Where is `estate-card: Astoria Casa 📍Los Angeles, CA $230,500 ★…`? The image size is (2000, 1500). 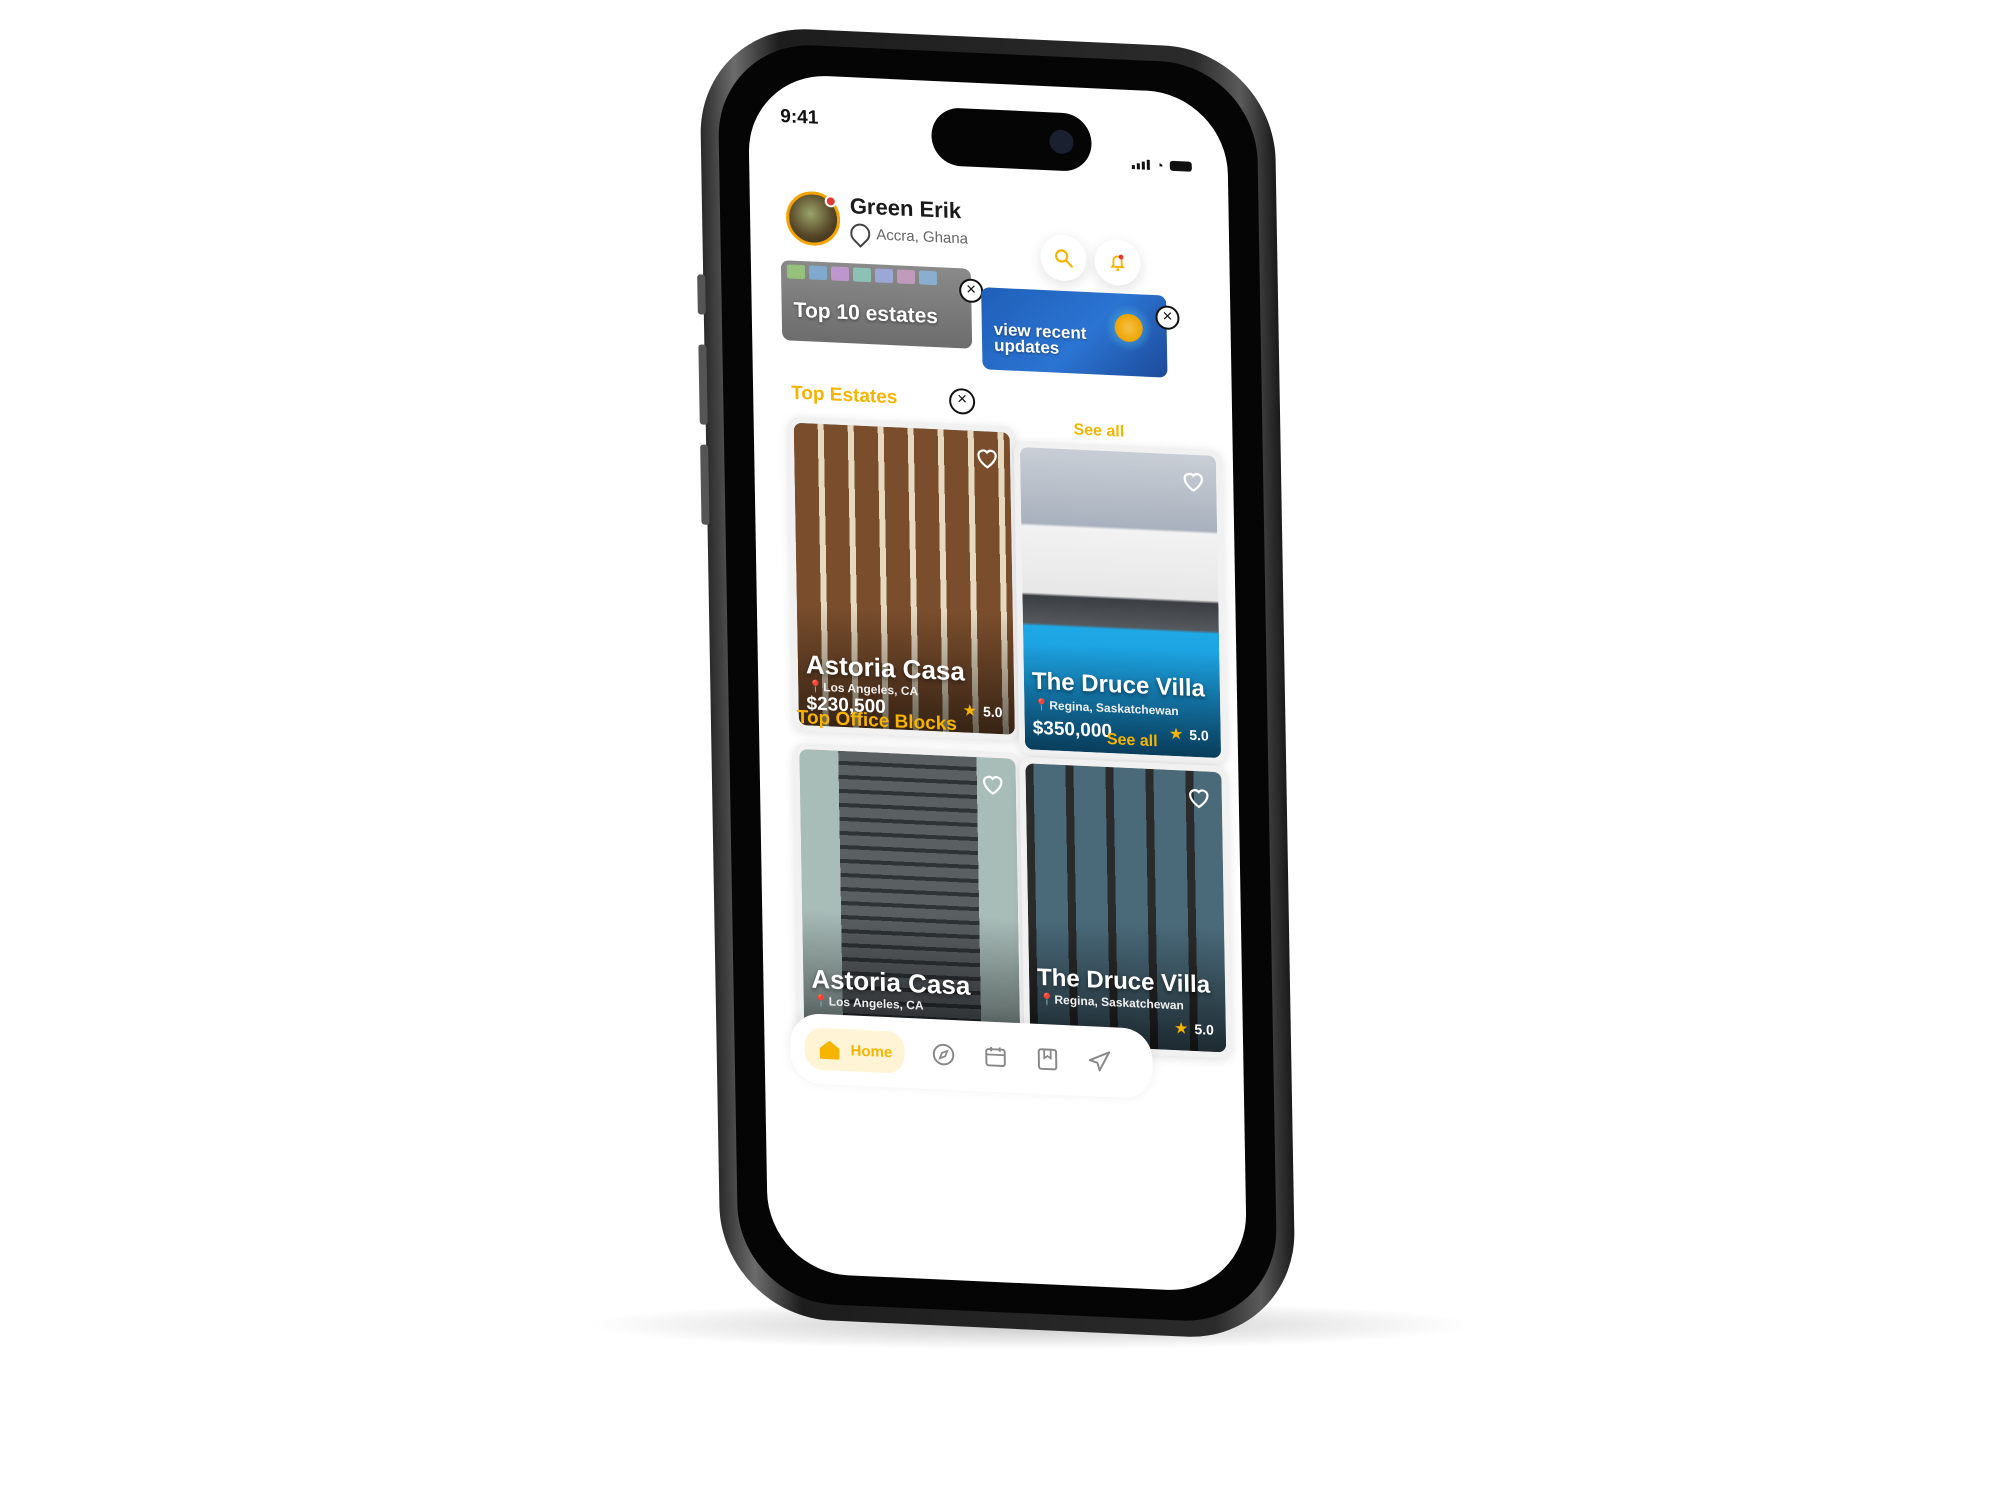 estate-card: Astoria Casa 📍Los Angeles, CA $230,500 ★… is located at coordinates (904, 579).